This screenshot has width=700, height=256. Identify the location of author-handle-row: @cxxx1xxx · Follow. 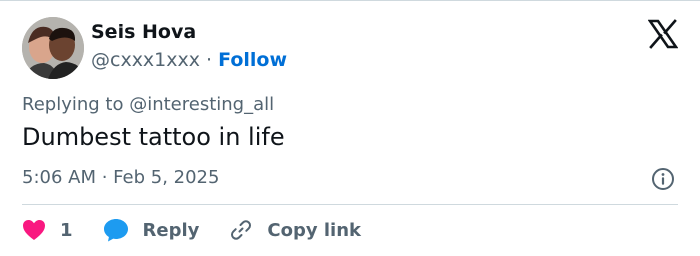
(189, 60).